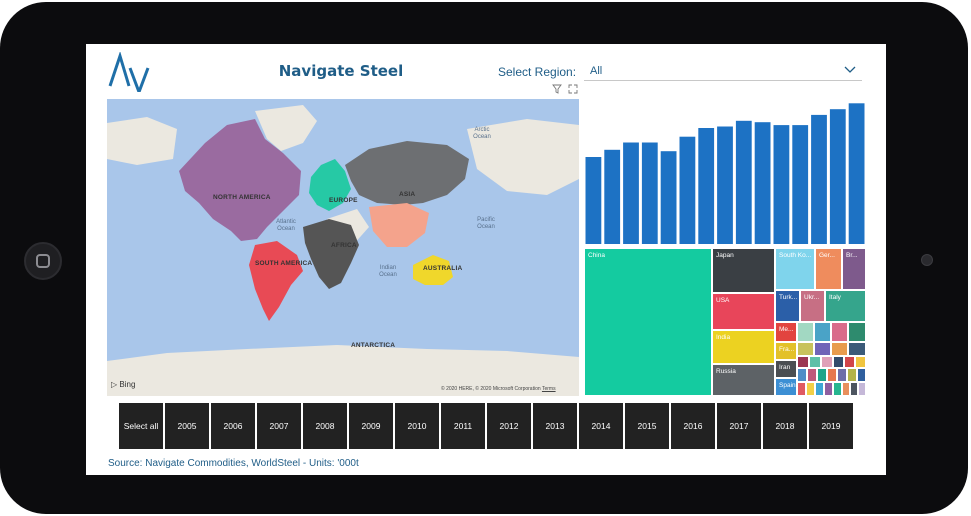  Describe the element at coordinates (463, 426) in the screenshot. I see `year-button-2011: 2011` at that location.